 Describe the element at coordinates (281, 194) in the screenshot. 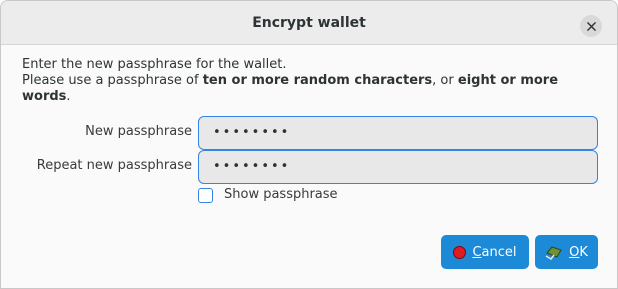

I see `show-passphrase-label: Show passphrase` at that location.